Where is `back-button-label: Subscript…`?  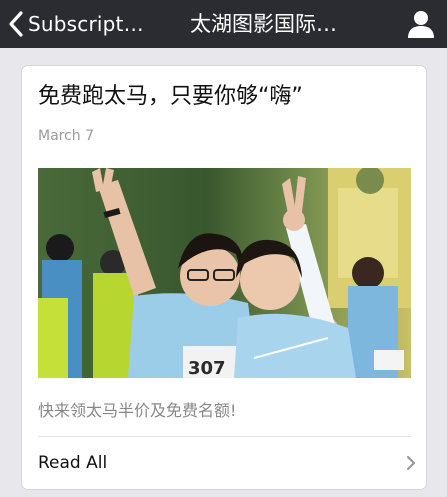
back-button-label: Subscript… is located at coordinates (86, 24).